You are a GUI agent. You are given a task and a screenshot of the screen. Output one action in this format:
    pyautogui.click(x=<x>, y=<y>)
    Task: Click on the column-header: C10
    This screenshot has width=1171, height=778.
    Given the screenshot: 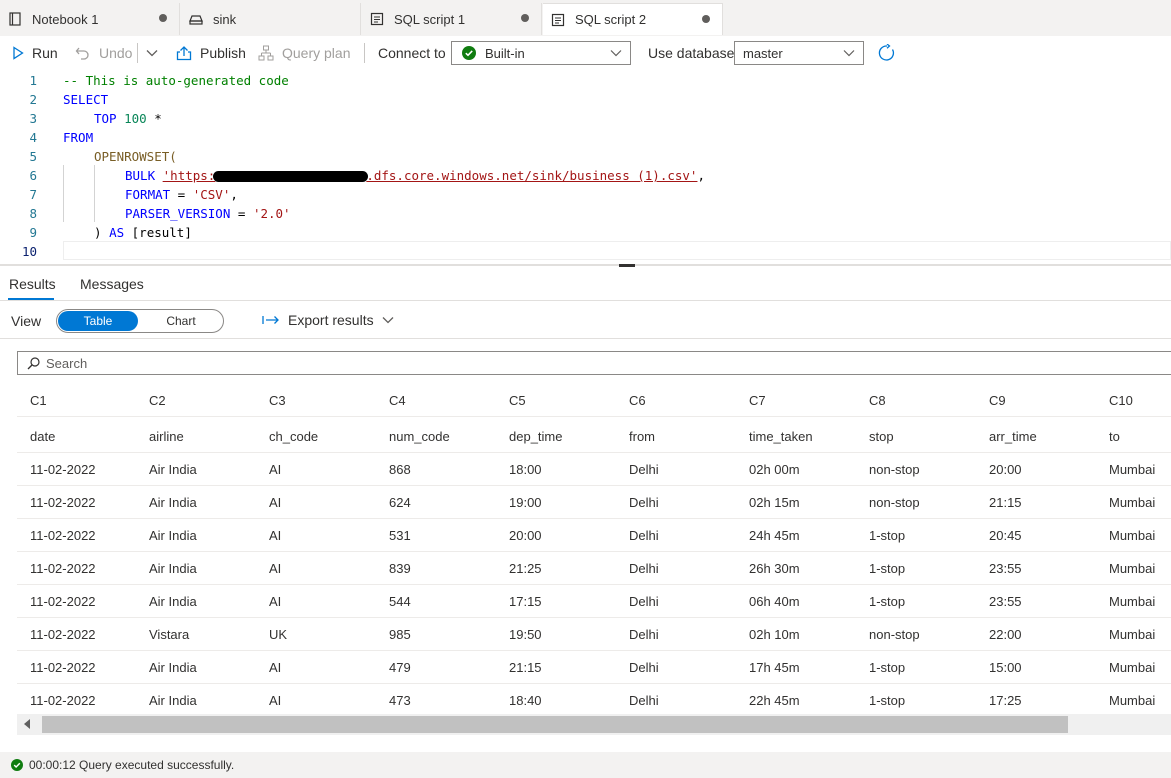 What is the action you would take?
    pyautogui.click(x=1121, y=400)
    